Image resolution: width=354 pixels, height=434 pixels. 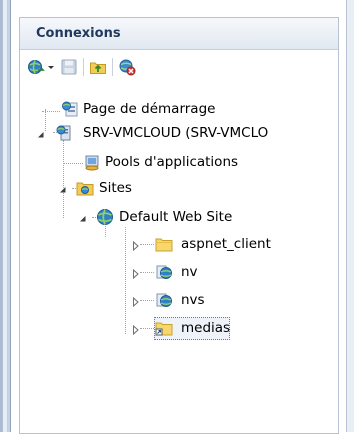 I want to click on window-frame-left, so click(x=5, y=216).